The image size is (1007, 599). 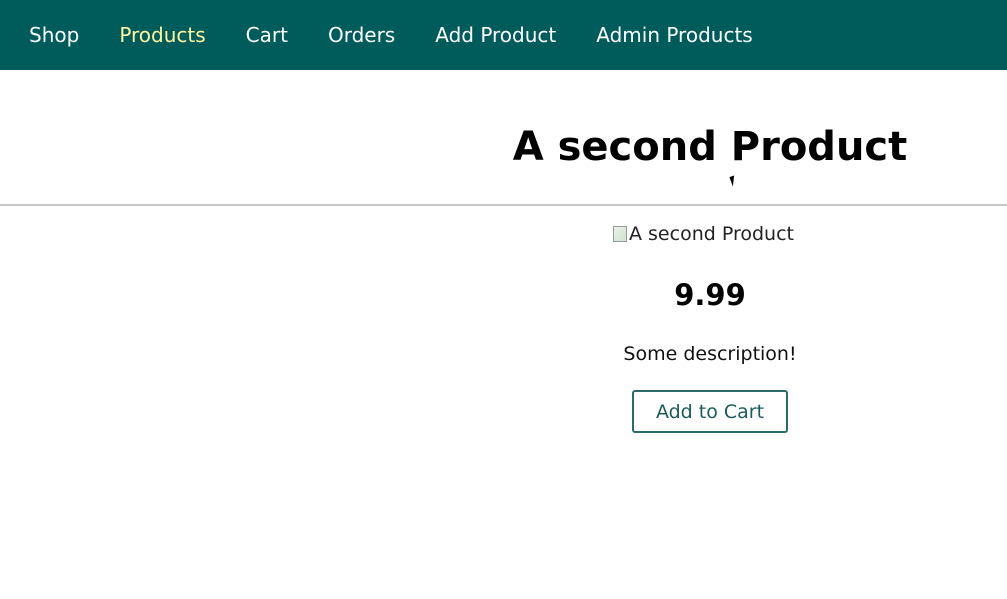 What do you see at coordinates (710, 147) in the screenshot?
I see `product-title: A second Product` at bounding box center [710, 147].